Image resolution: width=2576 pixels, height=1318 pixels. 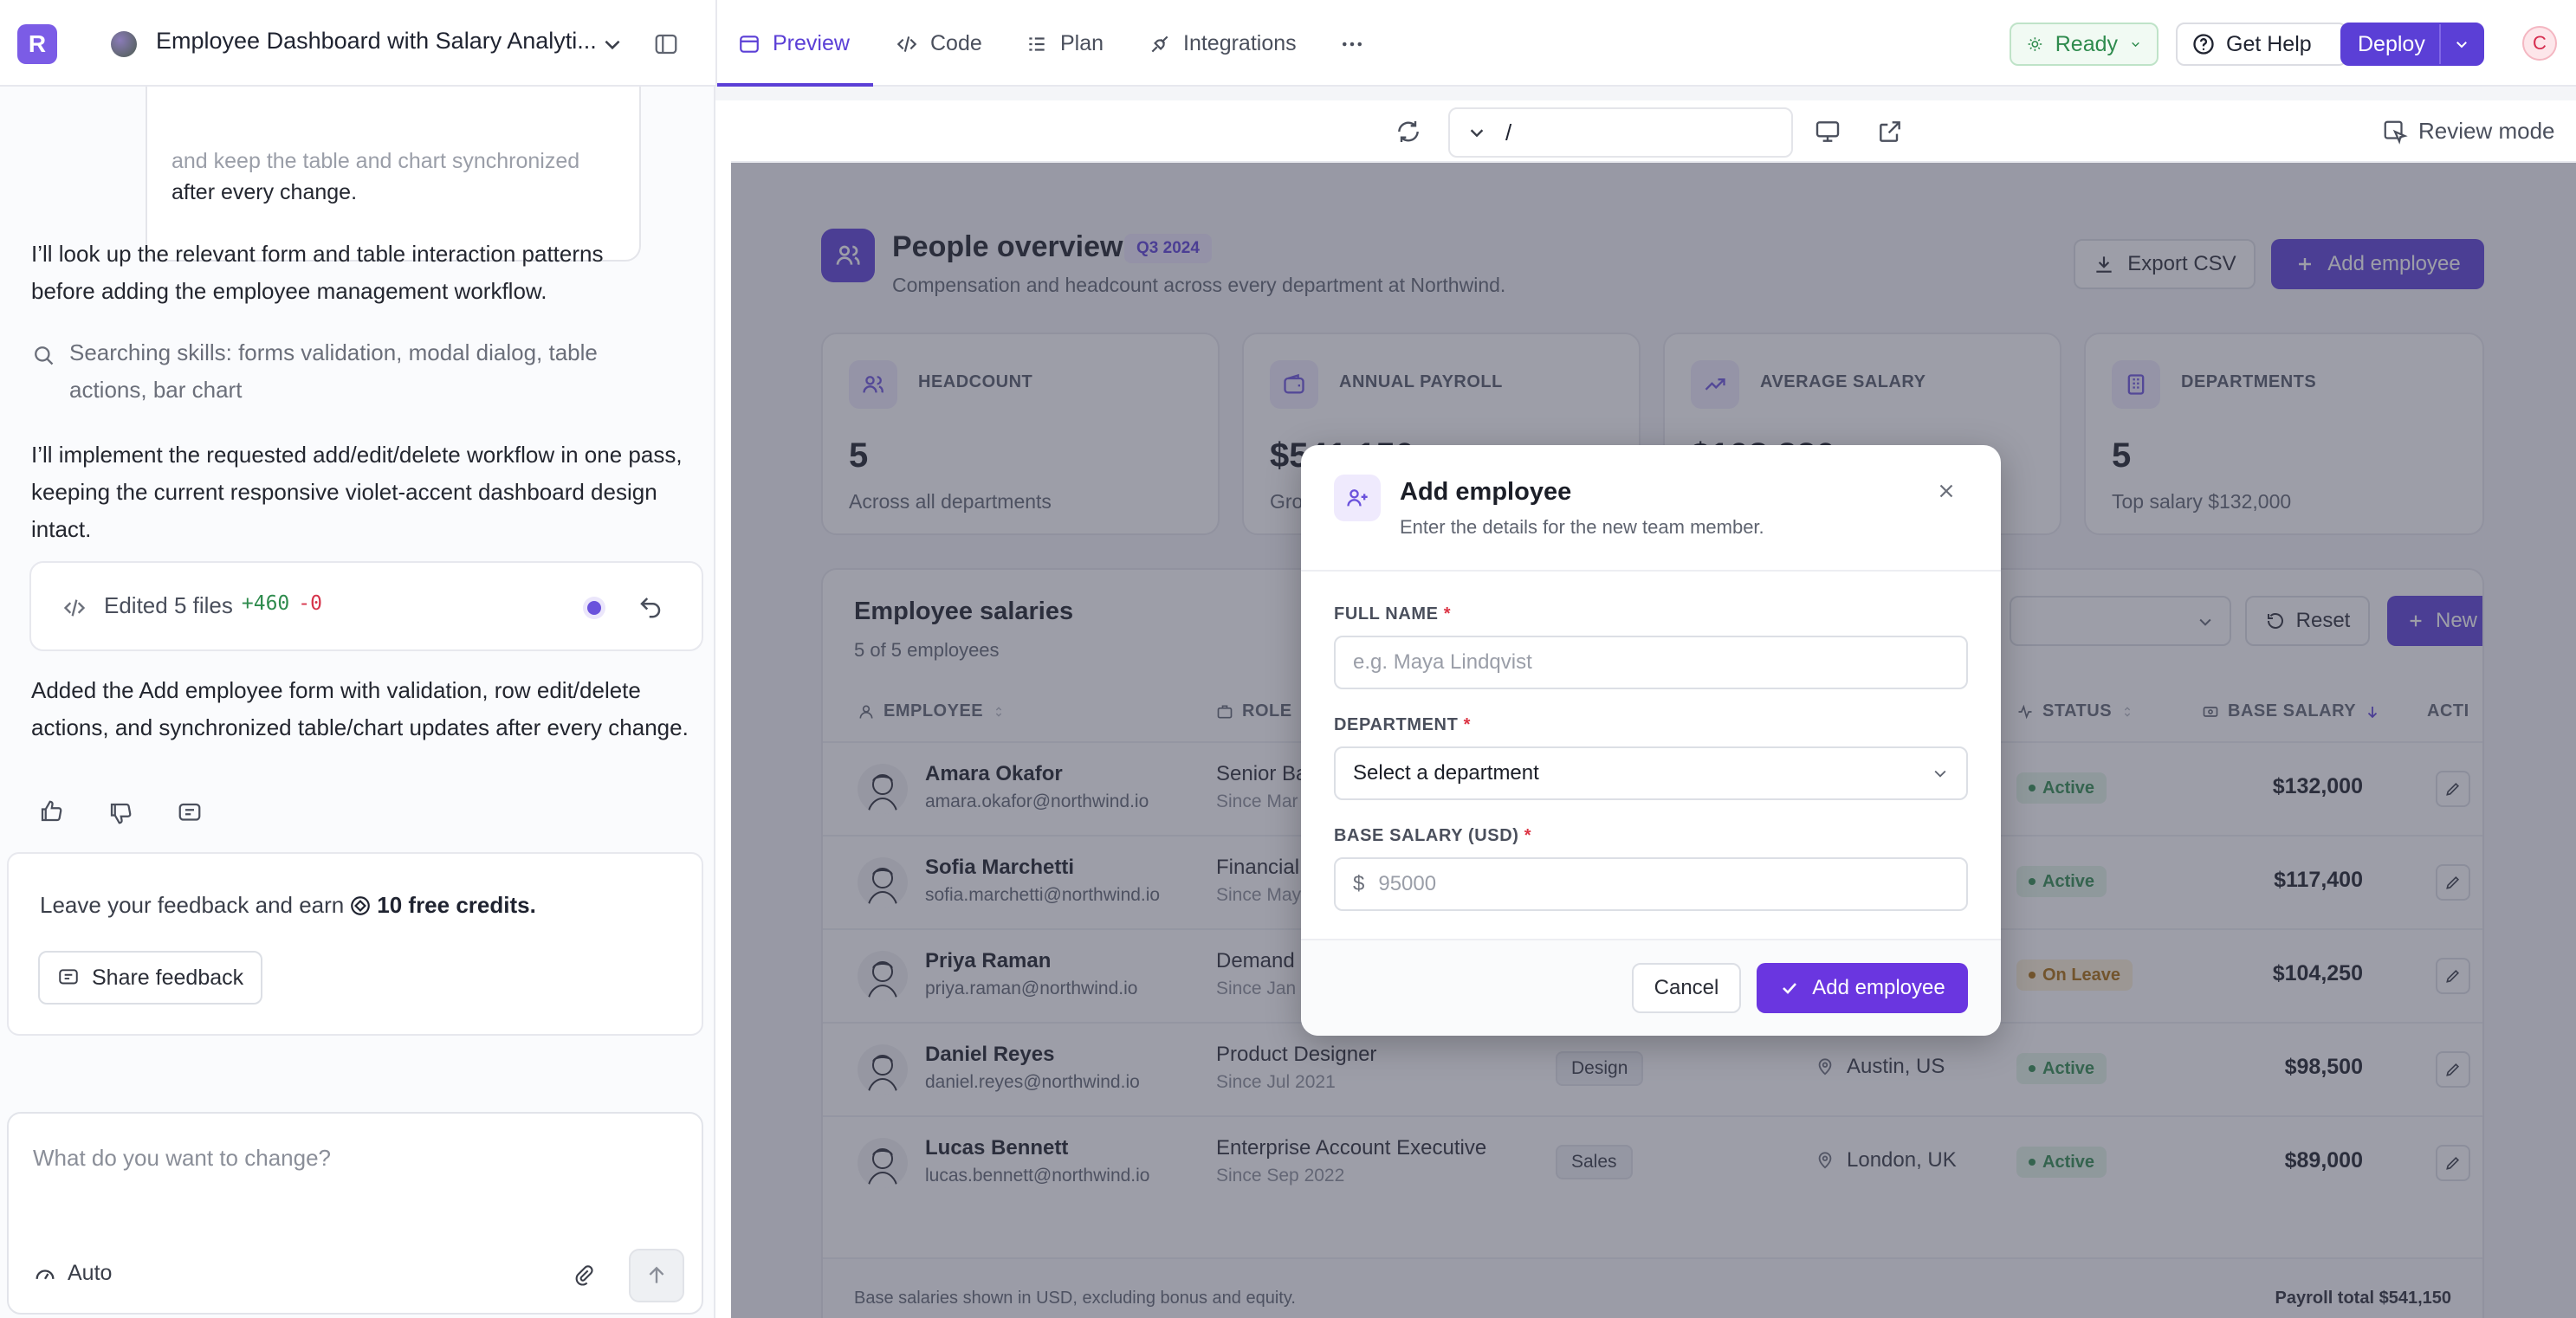 I want to click on user-message-line2: after every change., so click(x=265, y=192).